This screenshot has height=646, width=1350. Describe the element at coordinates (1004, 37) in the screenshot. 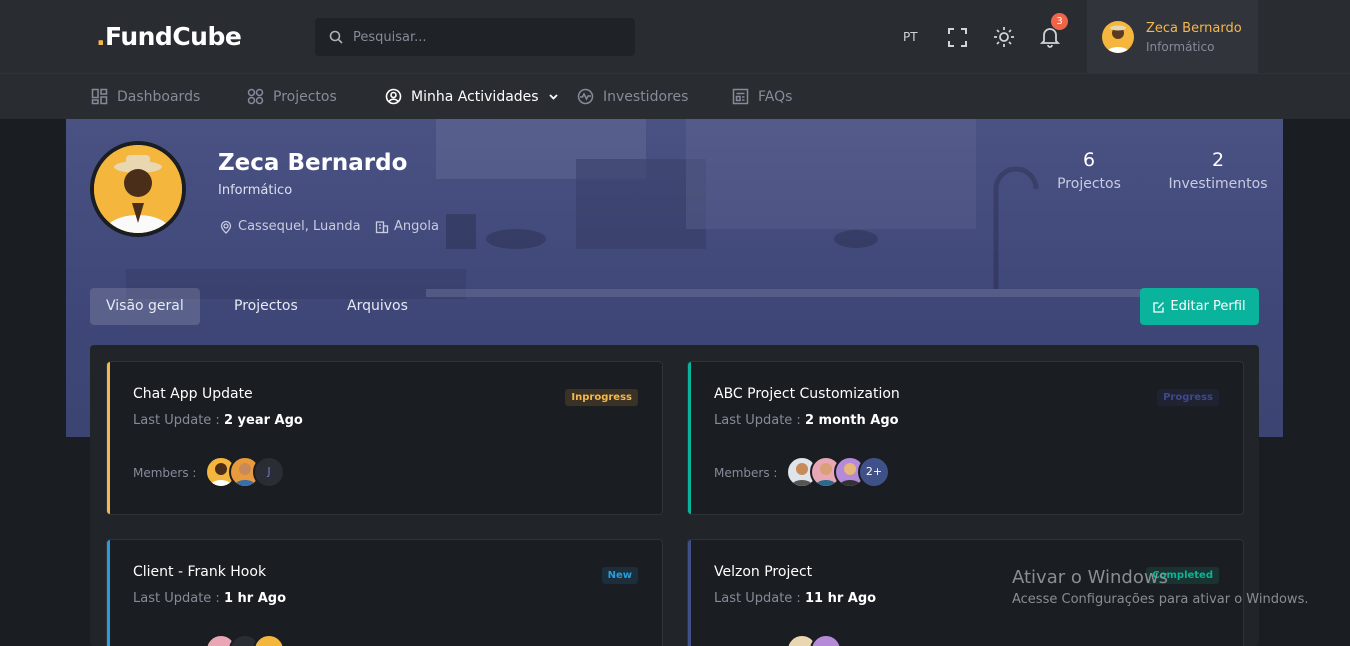

I see `sun-icon` at that location.